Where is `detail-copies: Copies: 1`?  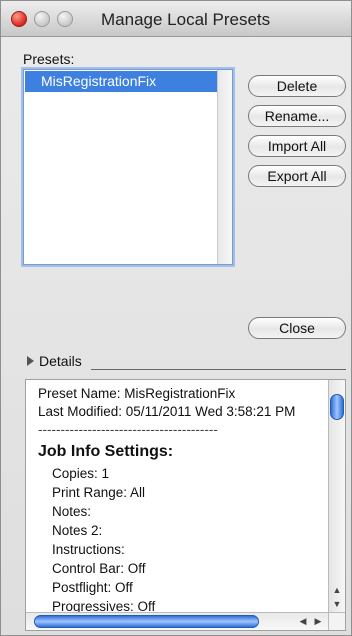
detail-copies: Copies: 1 is located at coordinates (81, 473).